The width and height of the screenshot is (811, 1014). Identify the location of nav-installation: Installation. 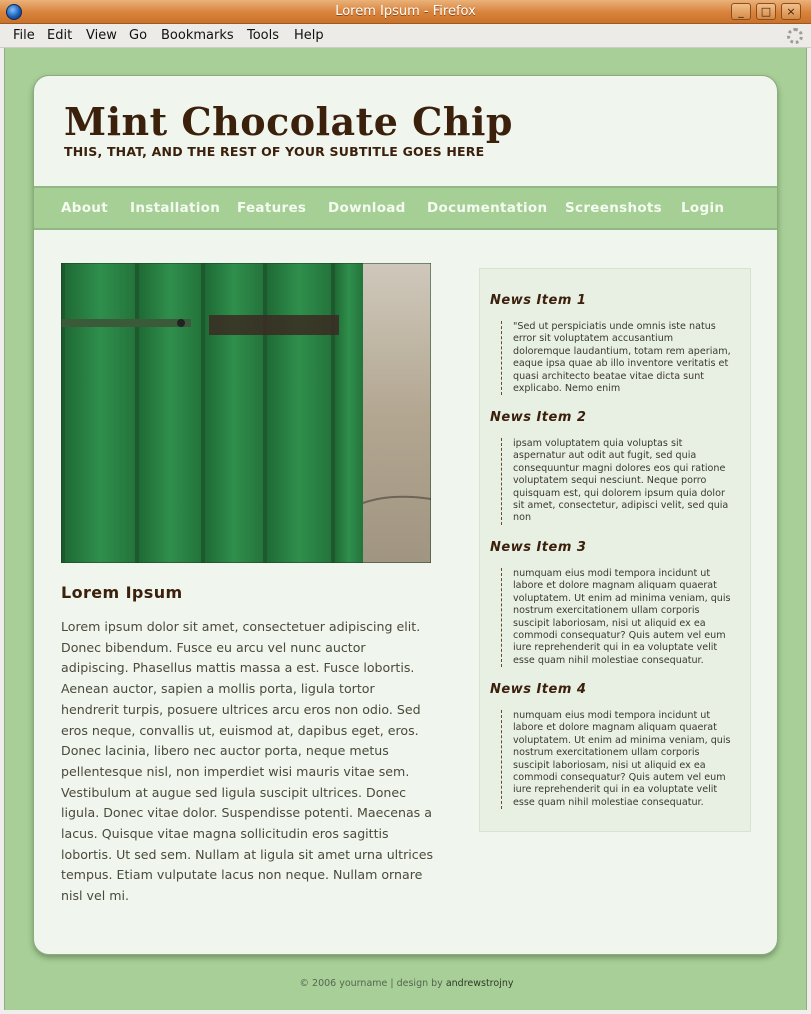
(175, 208).